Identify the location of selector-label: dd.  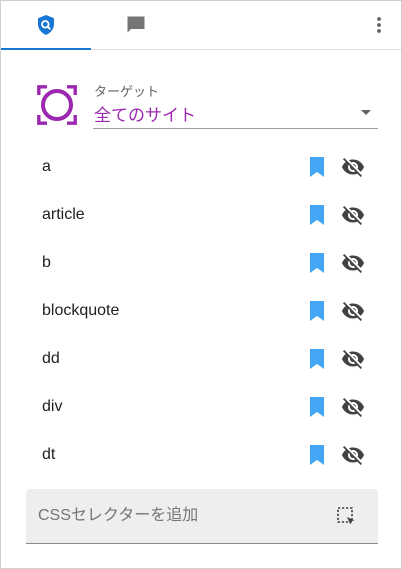
(51, 358).